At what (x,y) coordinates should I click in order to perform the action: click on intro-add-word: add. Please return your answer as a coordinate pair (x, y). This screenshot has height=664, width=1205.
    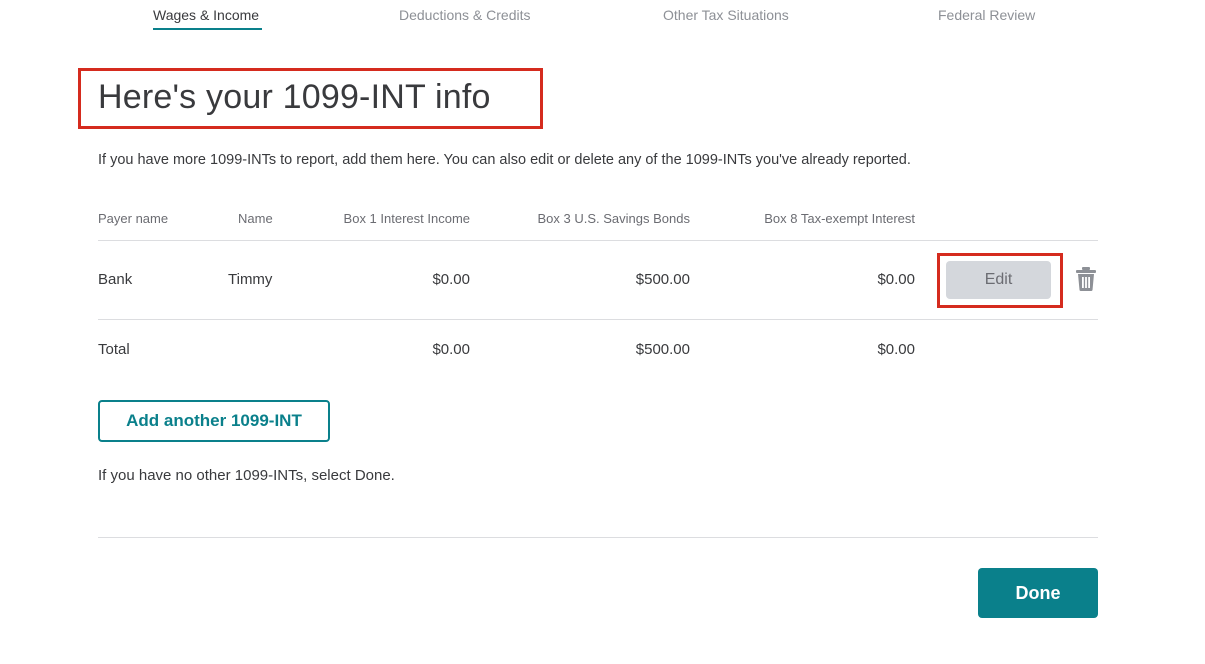
    Looking at the image, I should click on (354, 160).